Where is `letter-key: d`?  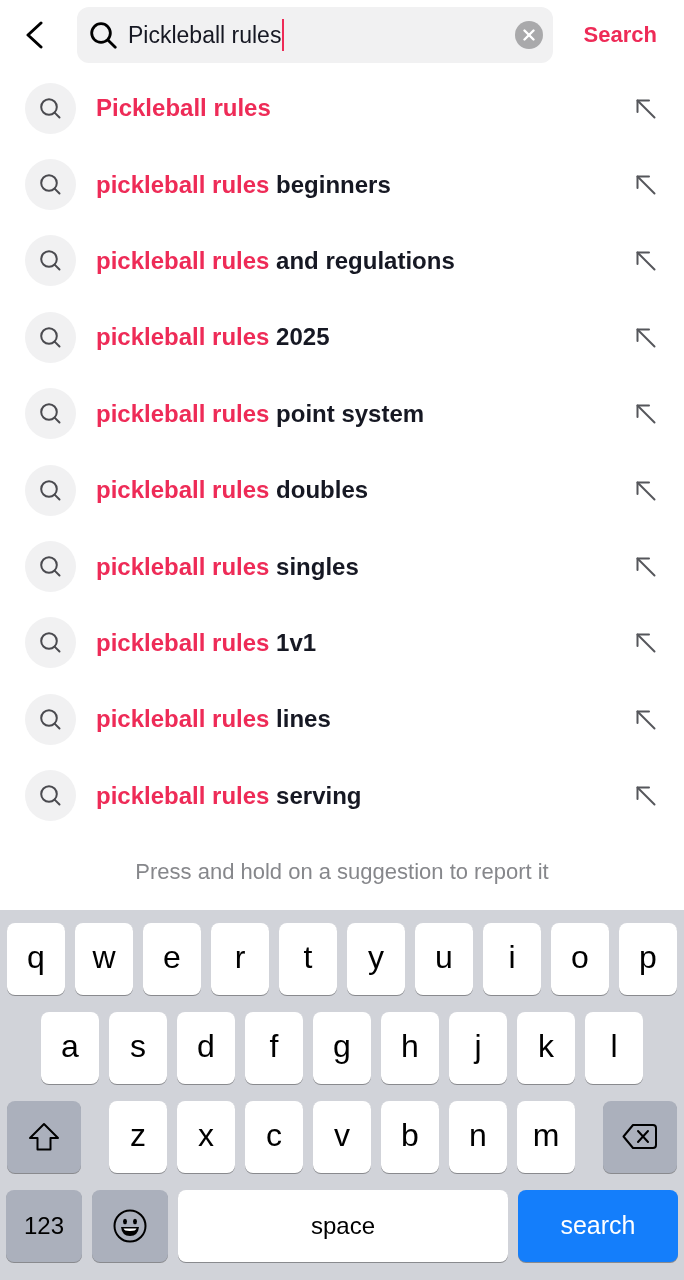 letter-key: d is located at coordinates (206, 1047).